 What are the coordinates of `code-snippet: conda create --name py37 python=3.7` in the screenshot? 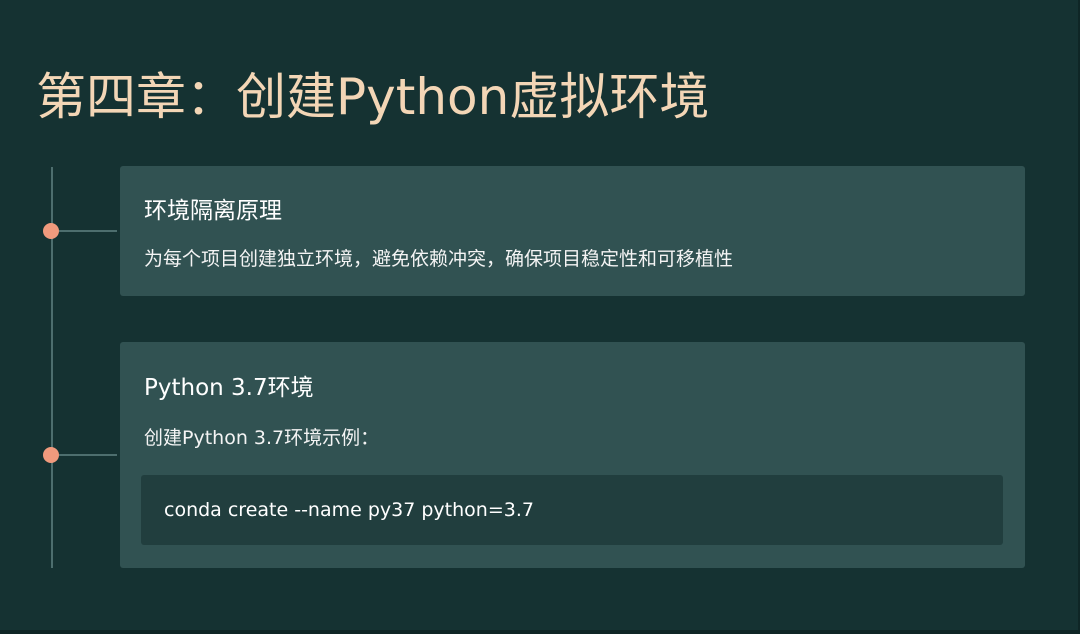 It's located at (349, 510).